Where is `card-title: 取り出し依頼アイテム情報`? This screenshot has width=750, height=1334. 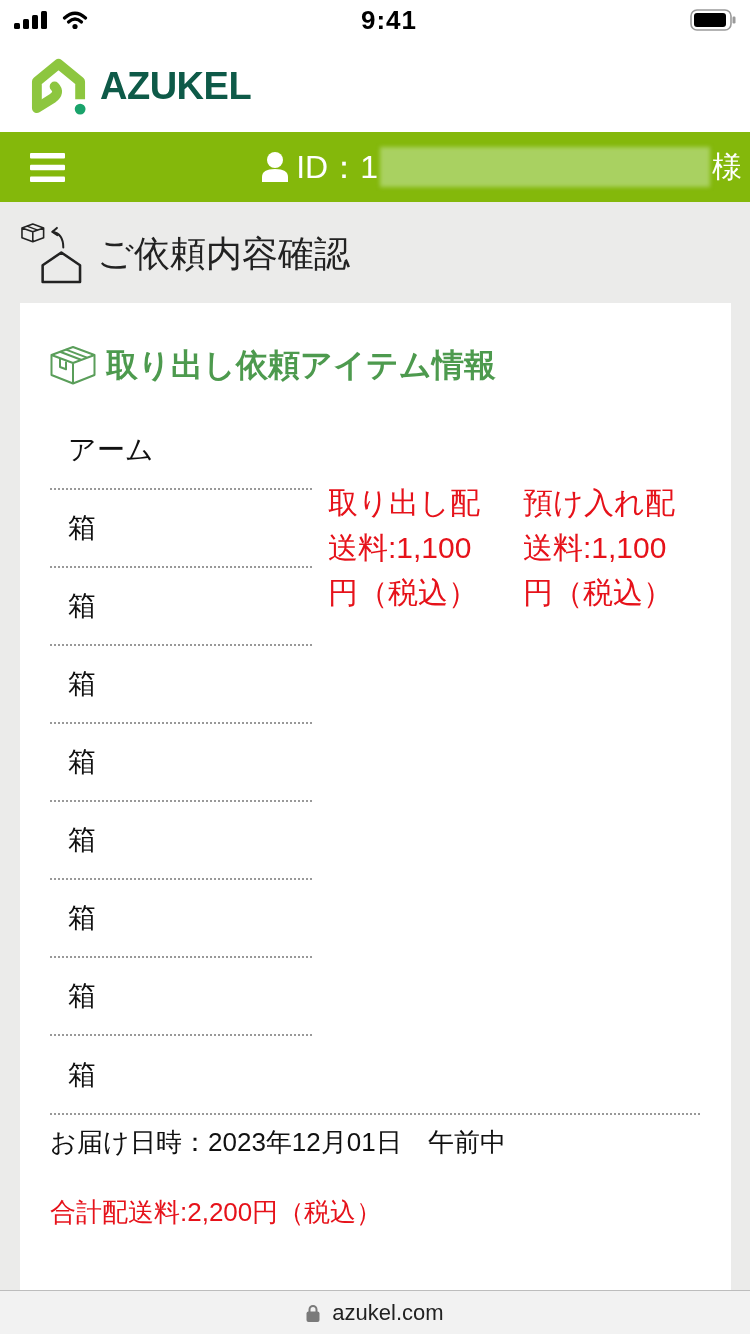 card-title: 取り出し依頼アイテム情報 is located at coordinates (301, 365).